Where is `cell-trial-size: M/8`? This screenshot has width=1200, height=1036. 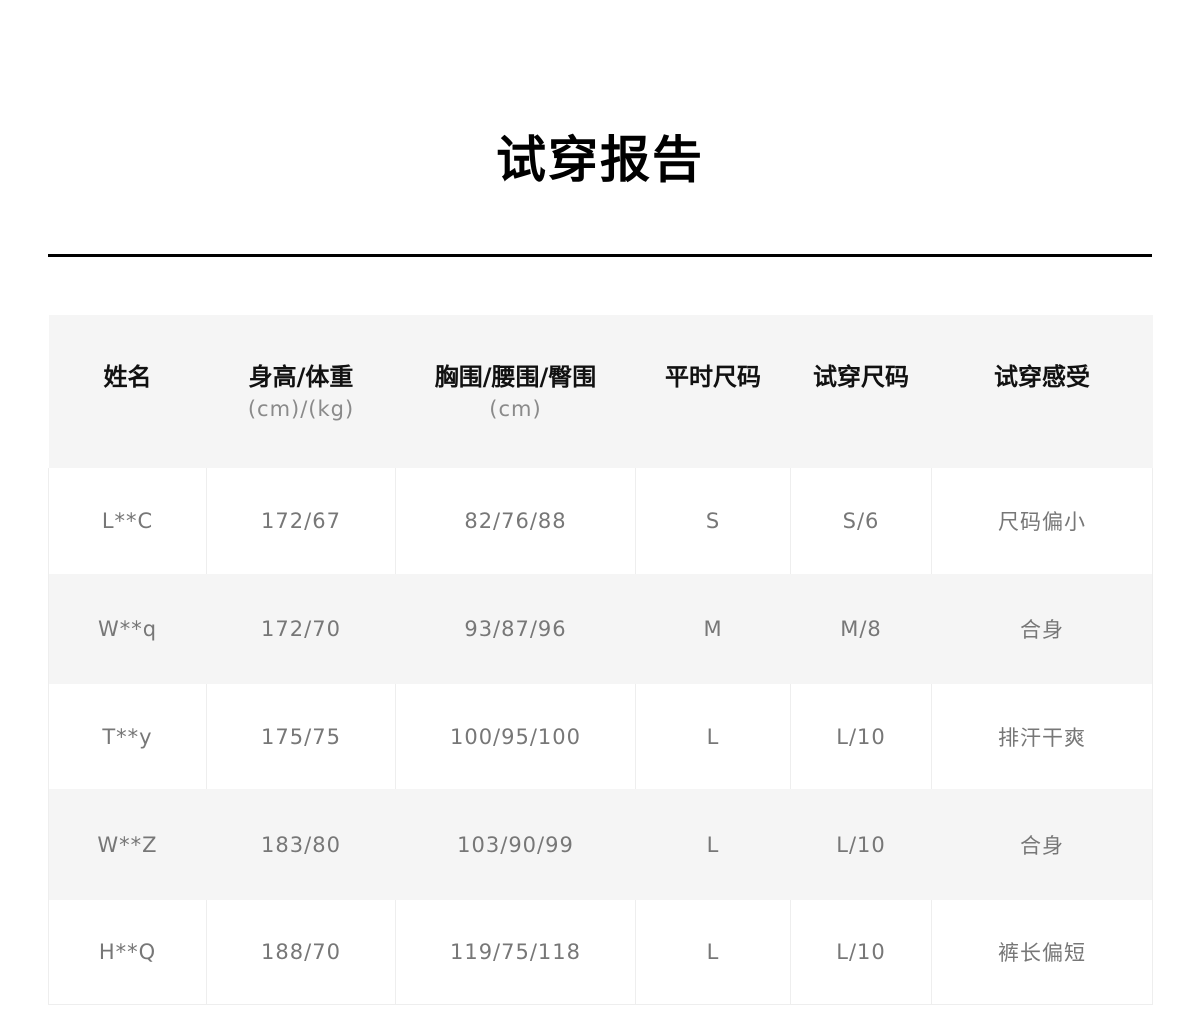
cell-trial-size: M/8 is located at coordinates (861, 629).